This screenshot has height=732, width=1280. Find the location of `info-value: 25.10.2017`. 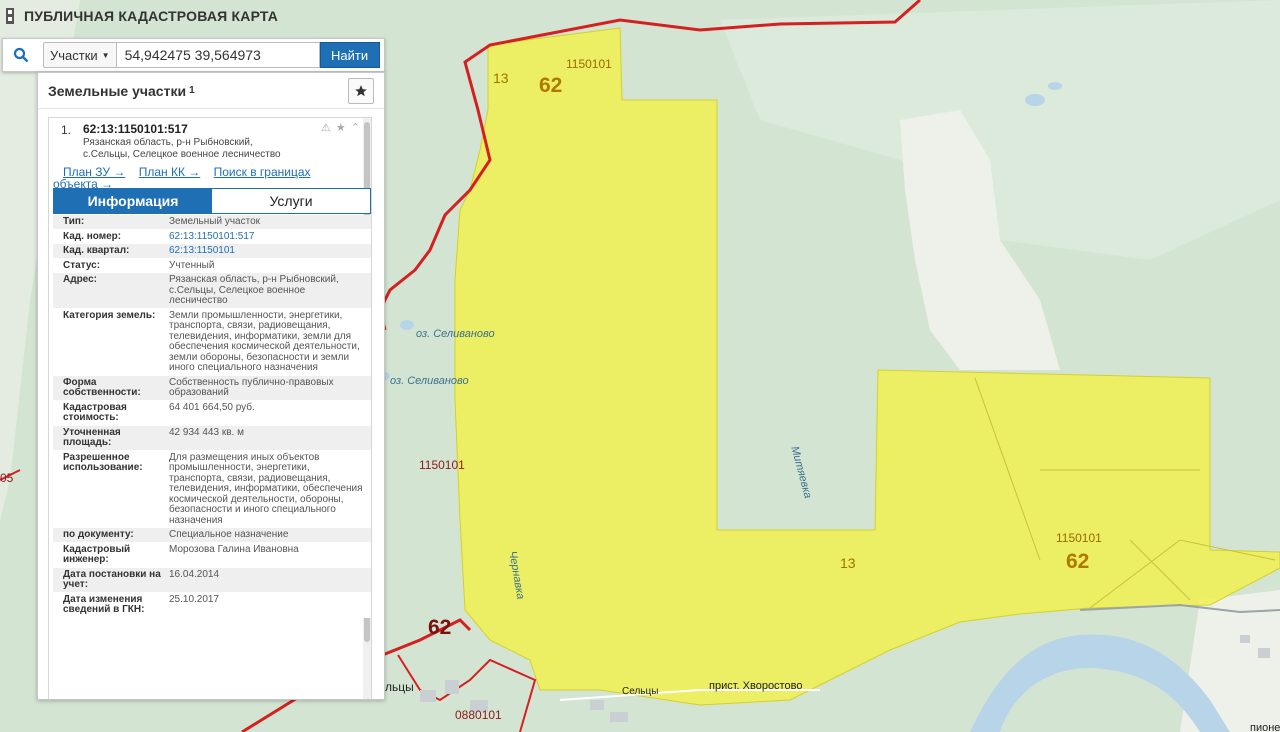

info-value: 25.10.2017 is located at coordinates (194, 599).